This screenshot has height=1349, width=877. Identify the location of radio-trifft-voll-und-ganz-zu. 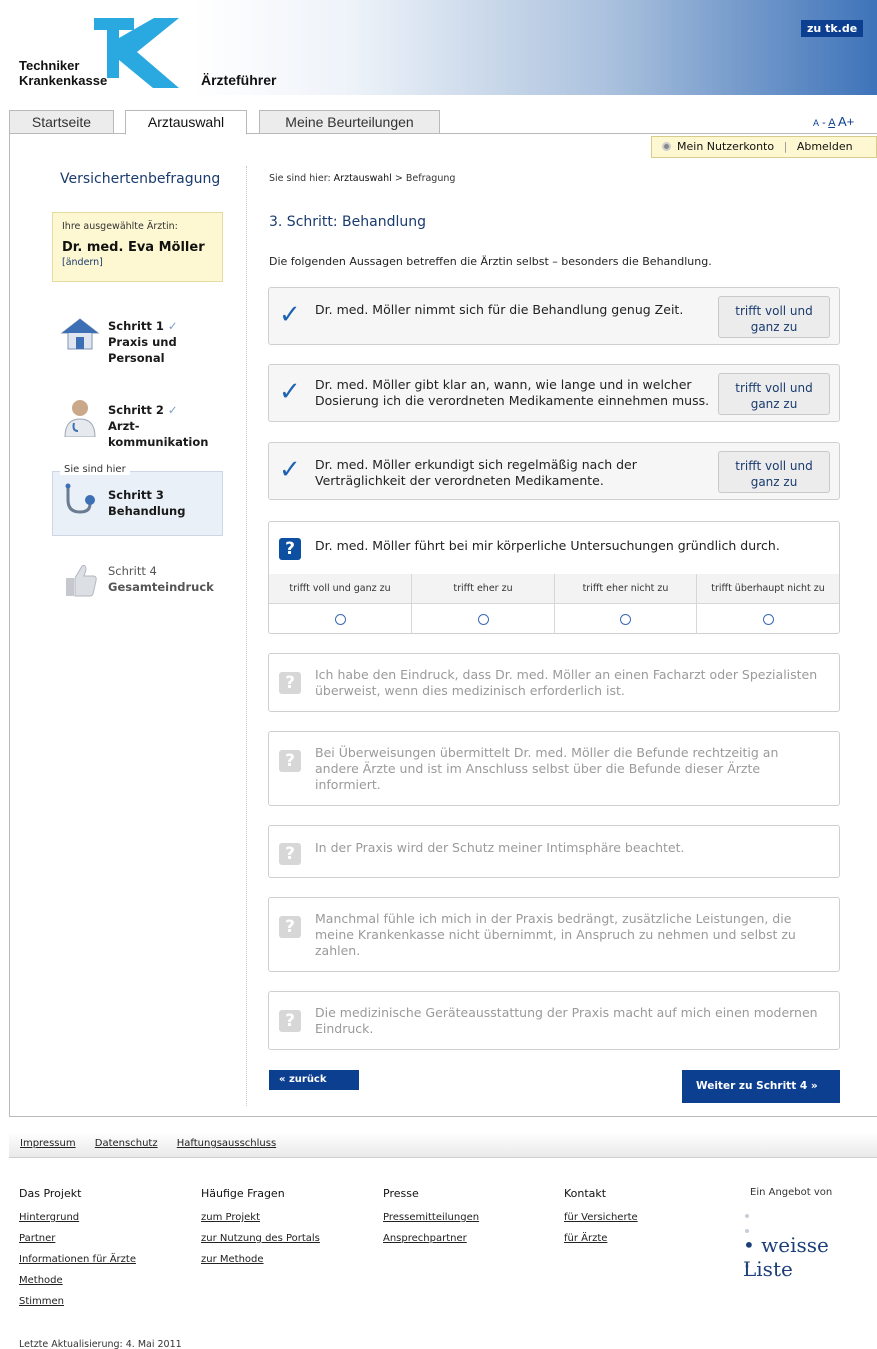
(340, 619).